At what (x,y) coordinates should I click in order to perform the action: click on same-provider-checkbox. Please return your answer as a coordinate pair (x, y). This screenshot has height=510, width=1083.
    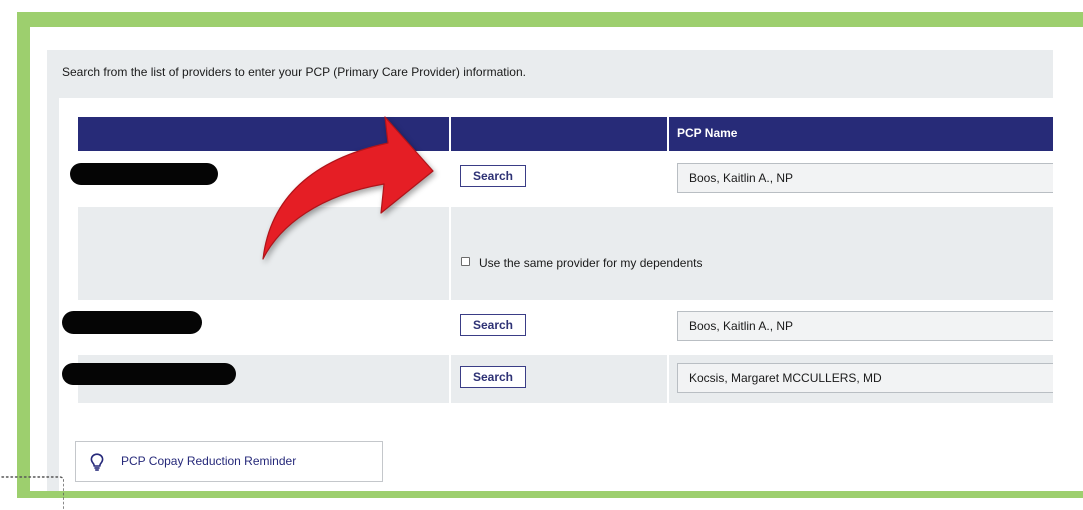
    Looking at the image, I should click on (465, 261).